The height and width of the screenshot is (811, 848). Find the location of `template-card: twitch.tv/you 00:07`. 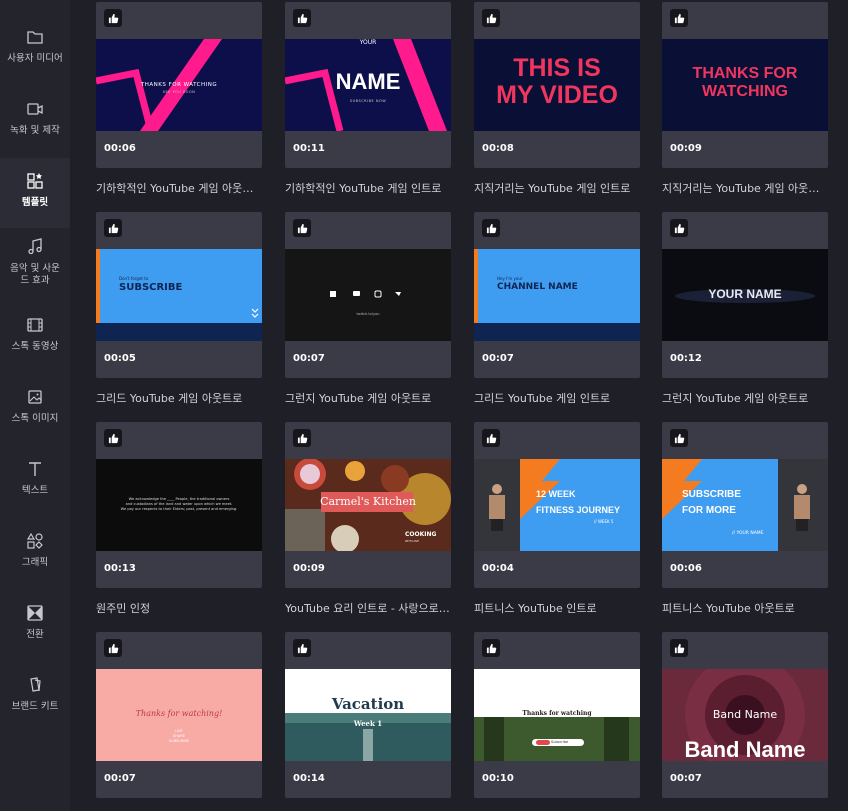

template-card: twitch.tv/you 00:07 is located at coordinates (368, 295).